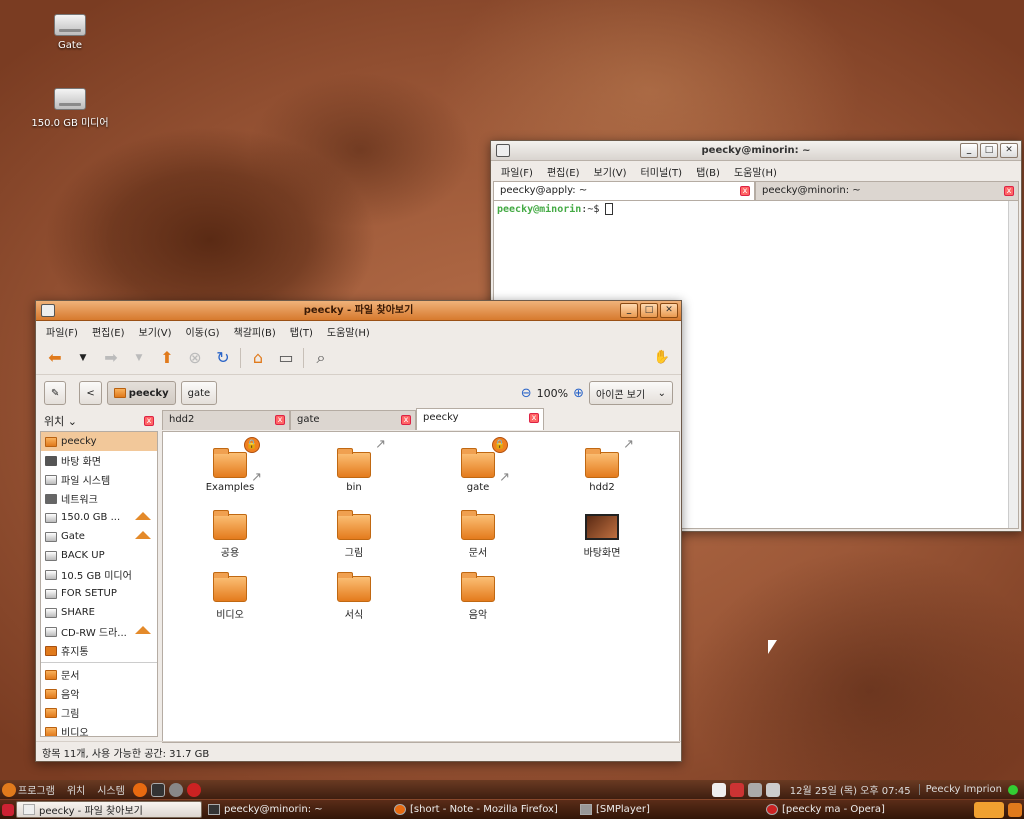  What do you see at coordinates (960, 789) in the screenshot?
I see `user-name: Peecky Imprion` at bounding box center [960, 789].